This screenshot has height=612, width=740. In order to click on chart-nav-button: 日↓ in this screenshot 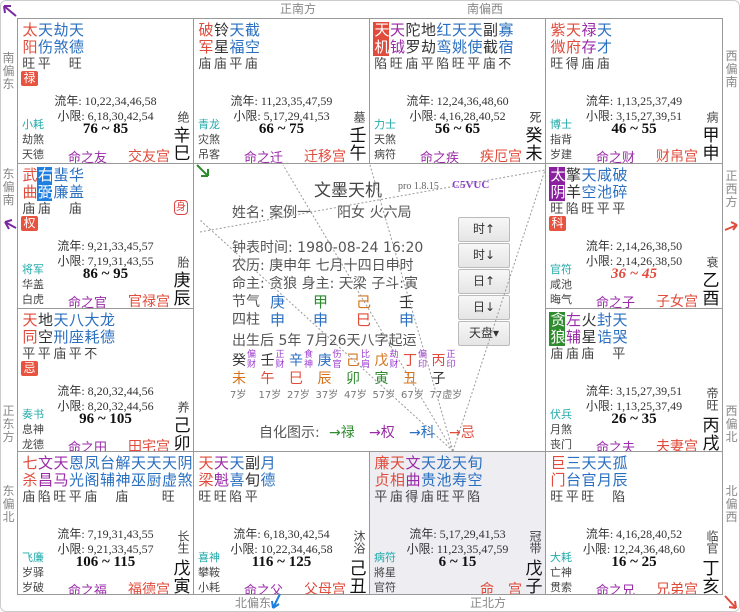, I will do `click(484, 307)`.